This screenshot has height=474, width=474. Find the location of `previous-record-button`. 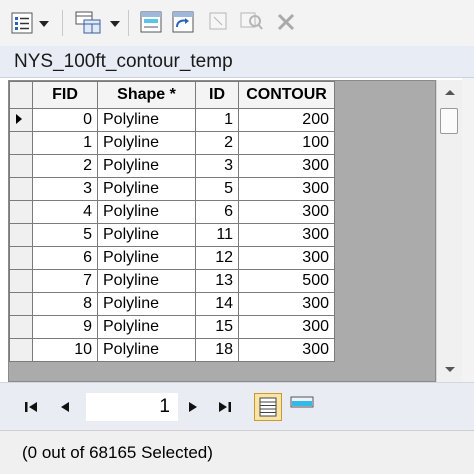

previous-record-button is located at coordinates (65, 407).